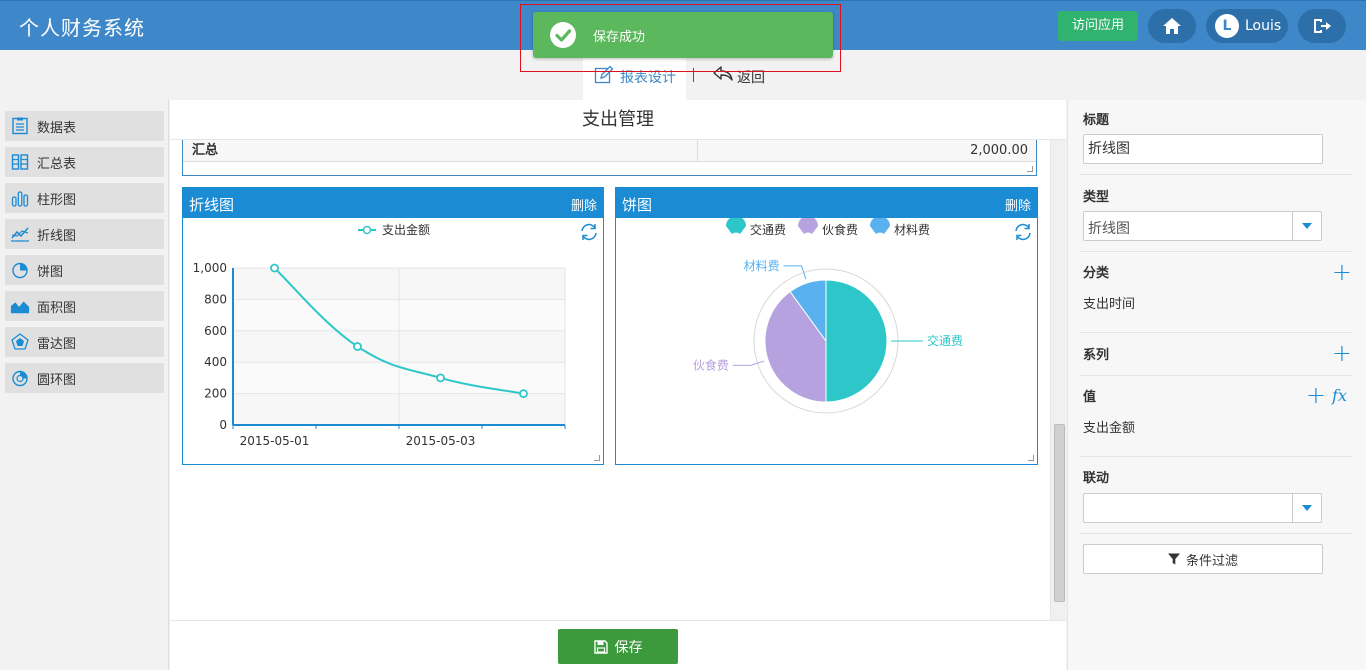 The image size is (1366, 670). I want to click on sidebar-item-label: 折线图, so click(57, 236).